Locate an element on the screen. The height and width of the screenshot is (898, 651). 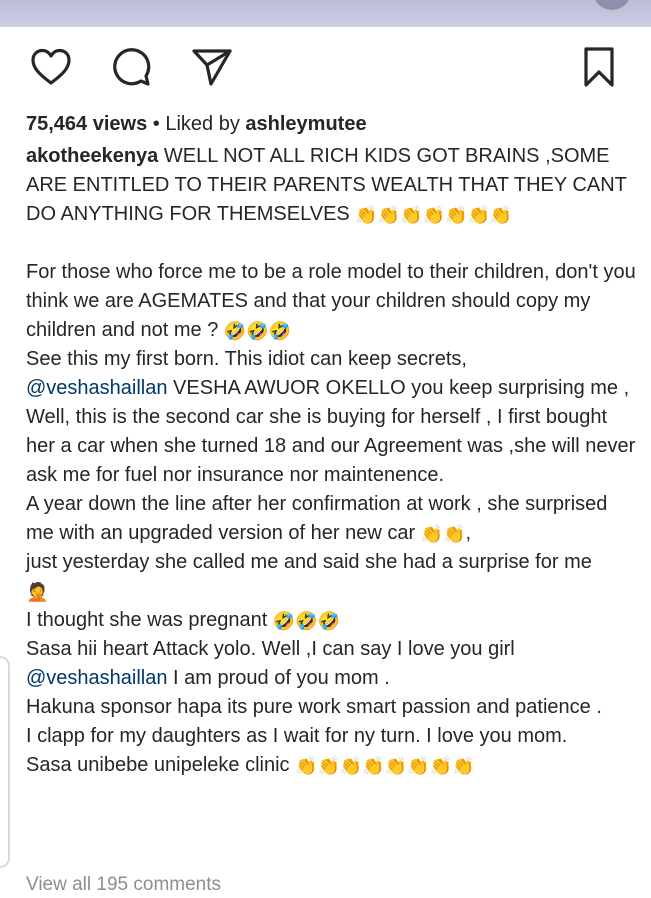
caption-paragraph: @veshashaillan I am proud of you mom . is located at coordinates (331, 678).